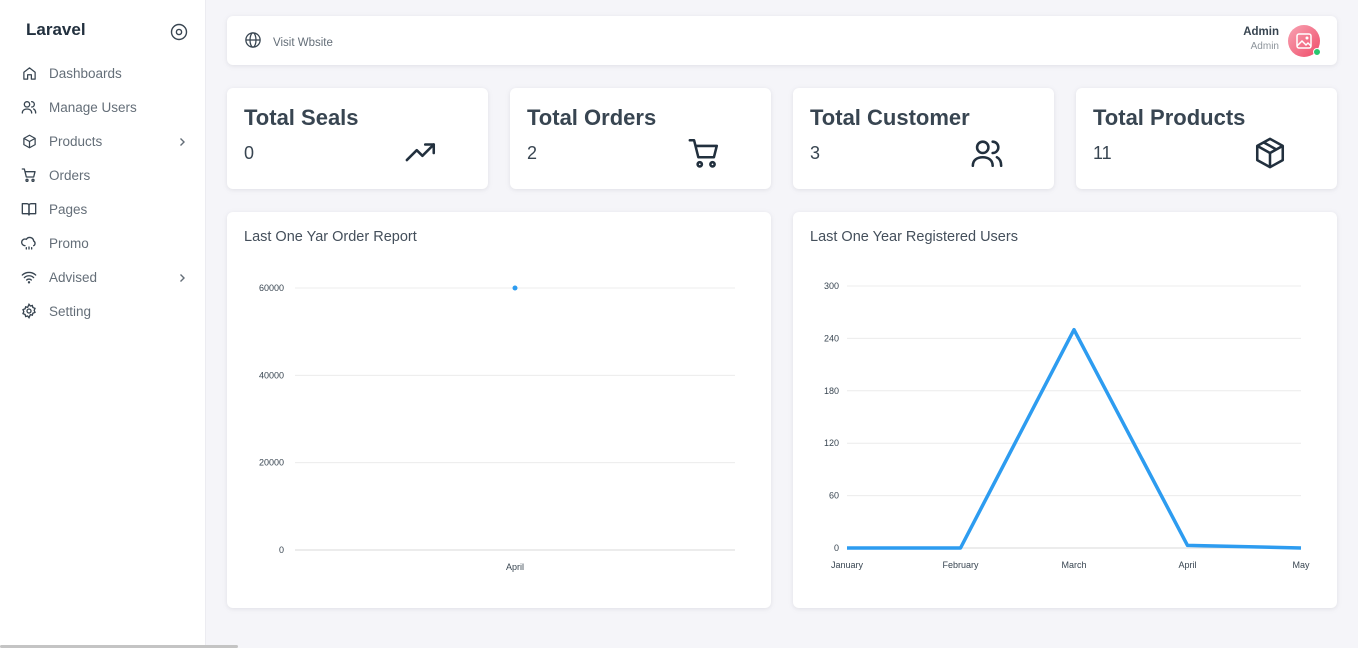 The height and width of the screenshot is (648, 1358). I want to click on sidebar-item-products: Products, so click(103, 141).